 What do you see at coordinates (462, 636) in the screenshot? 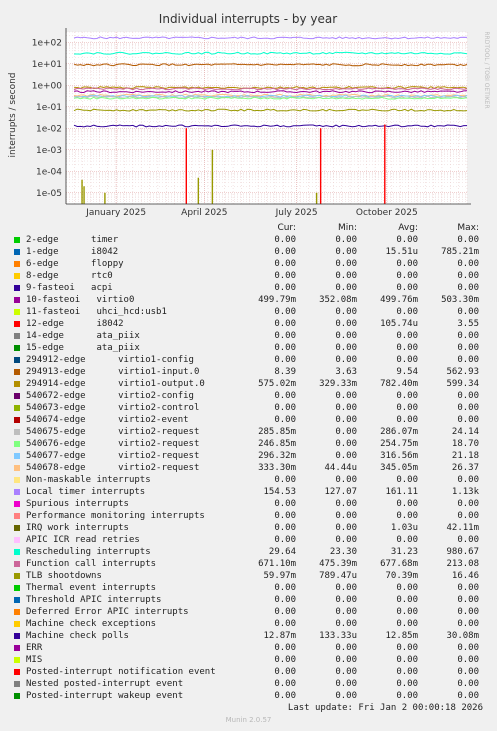
I see `legend-value: 30.08m` at bounding box center [462, 636].